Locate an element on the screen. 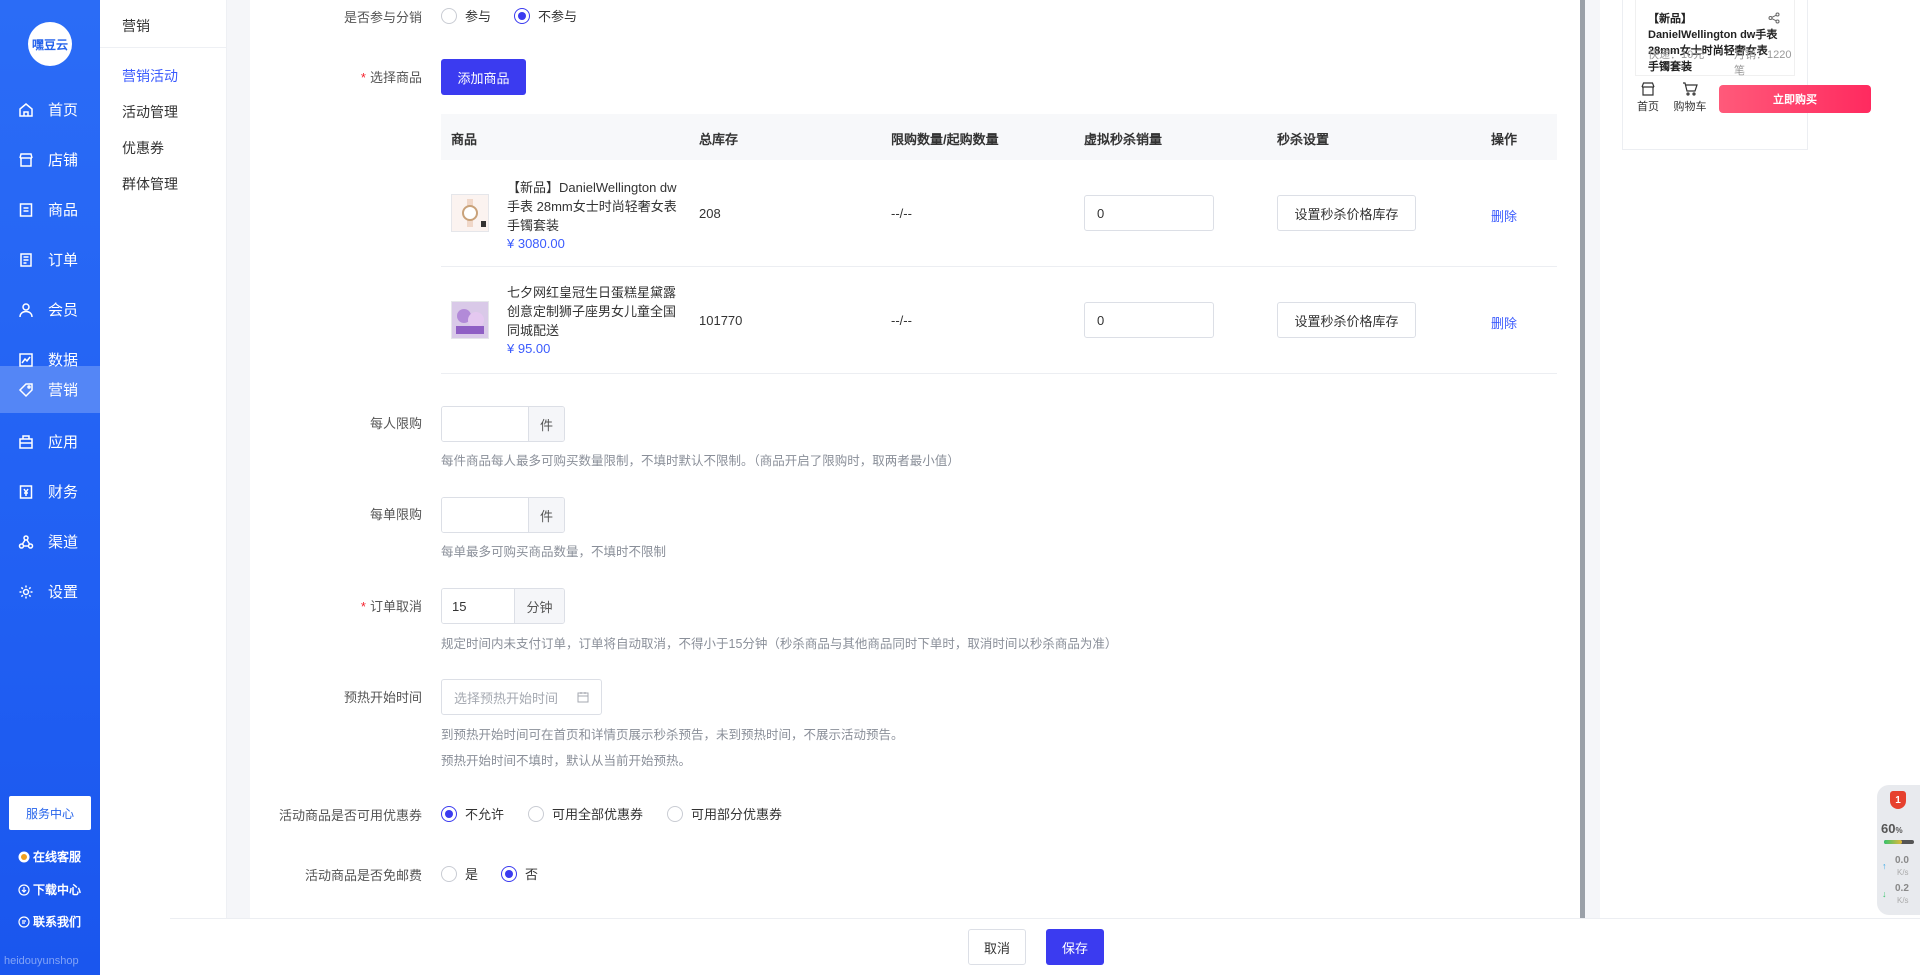 Image resolution: width=1920 pixels, height=975 pixels. nav-item-marketing: 营销 is located at coordinates (50, 389).